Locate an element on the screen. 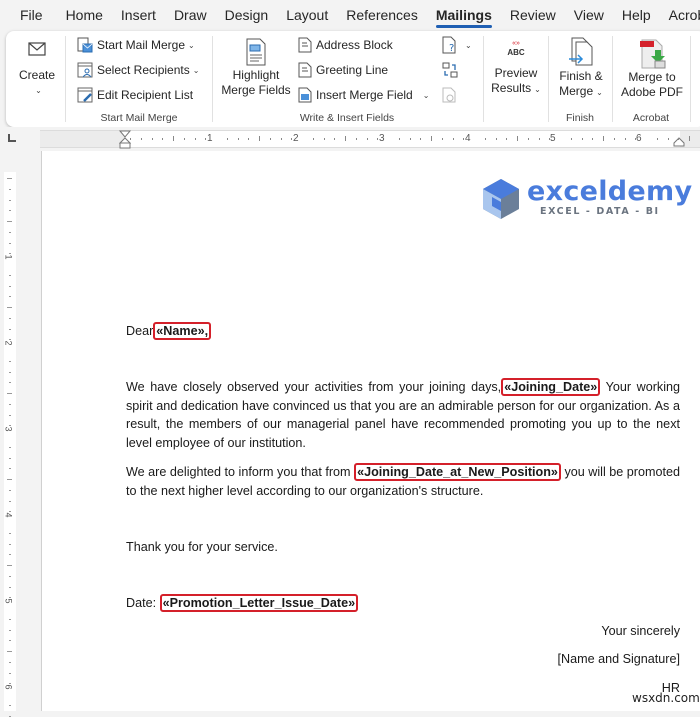 The height and width of the screenshot is (717, 700). merge-field-promotion-date: «Promotion_Letter_Issue_Date» is located at coordinates (259, 603).